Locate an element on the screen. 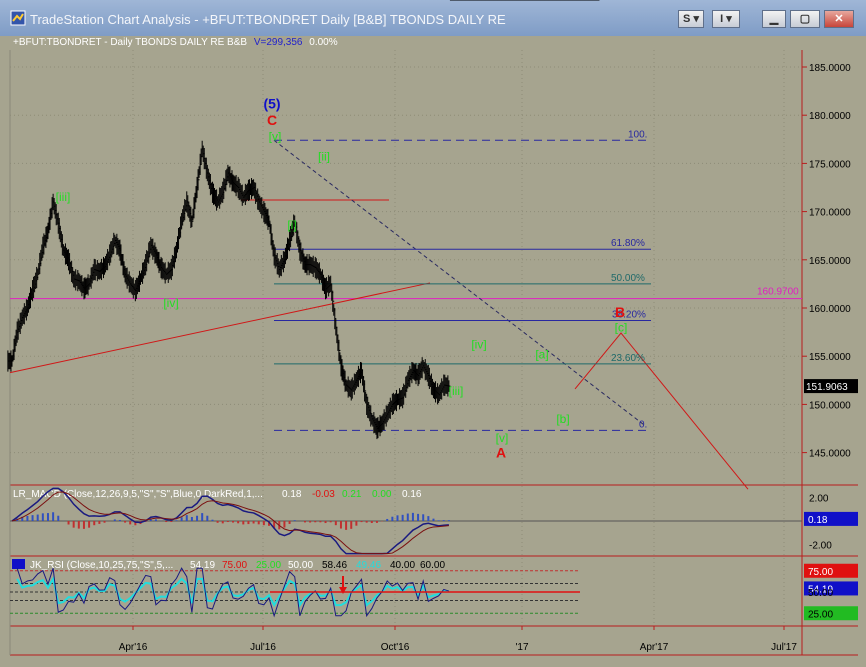 This screenshot has width=866, height=667. rsi-value: 58.46 is located at coordinates (334, 565).